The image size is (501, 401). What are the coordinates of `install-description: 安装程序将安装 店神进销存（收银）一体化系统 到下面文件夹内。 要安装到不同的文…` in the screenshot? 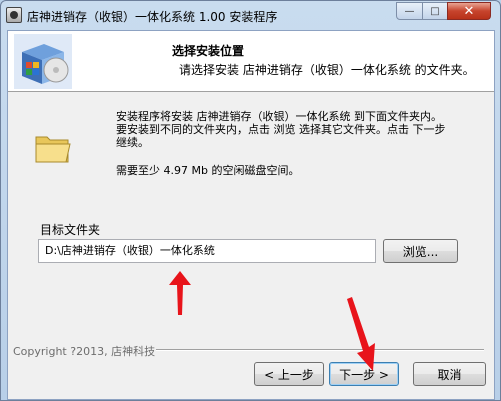 It's located at (301, 129).